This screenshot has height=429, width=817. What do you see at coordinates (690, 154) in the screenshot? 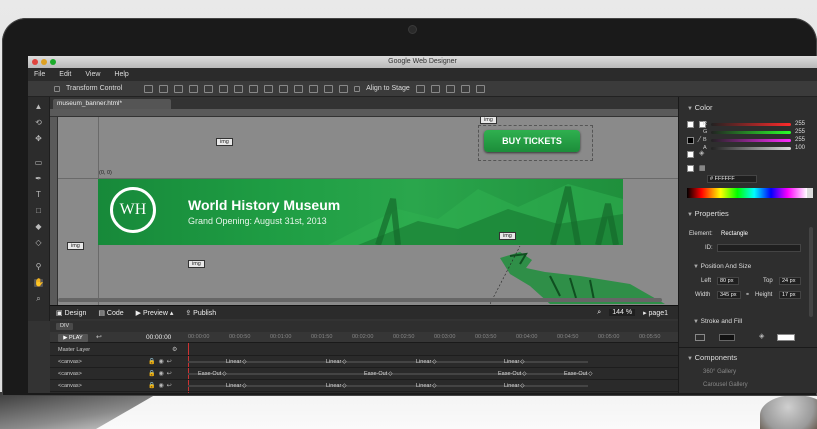
I see `white-swatch` at bounding box center [690, 154].